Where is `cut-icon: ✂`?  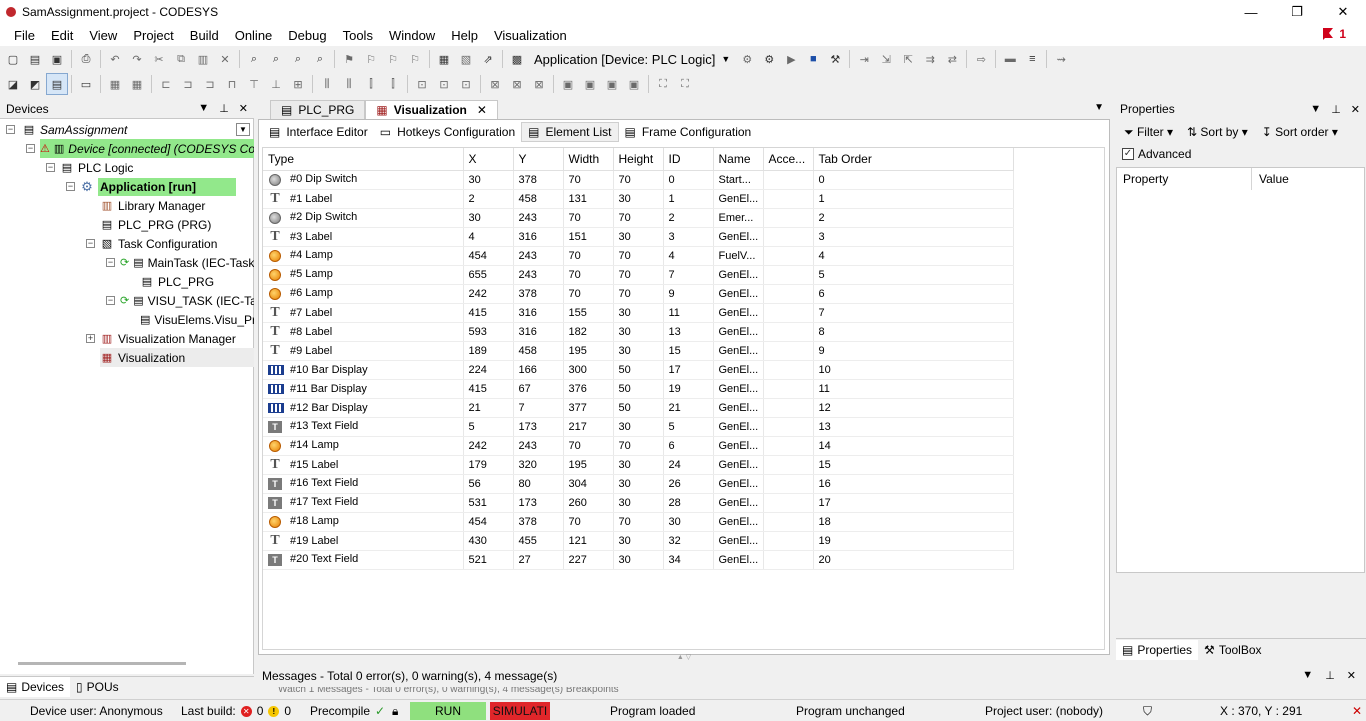
cut-icon: ✂ is located at coordinates (159, 59).